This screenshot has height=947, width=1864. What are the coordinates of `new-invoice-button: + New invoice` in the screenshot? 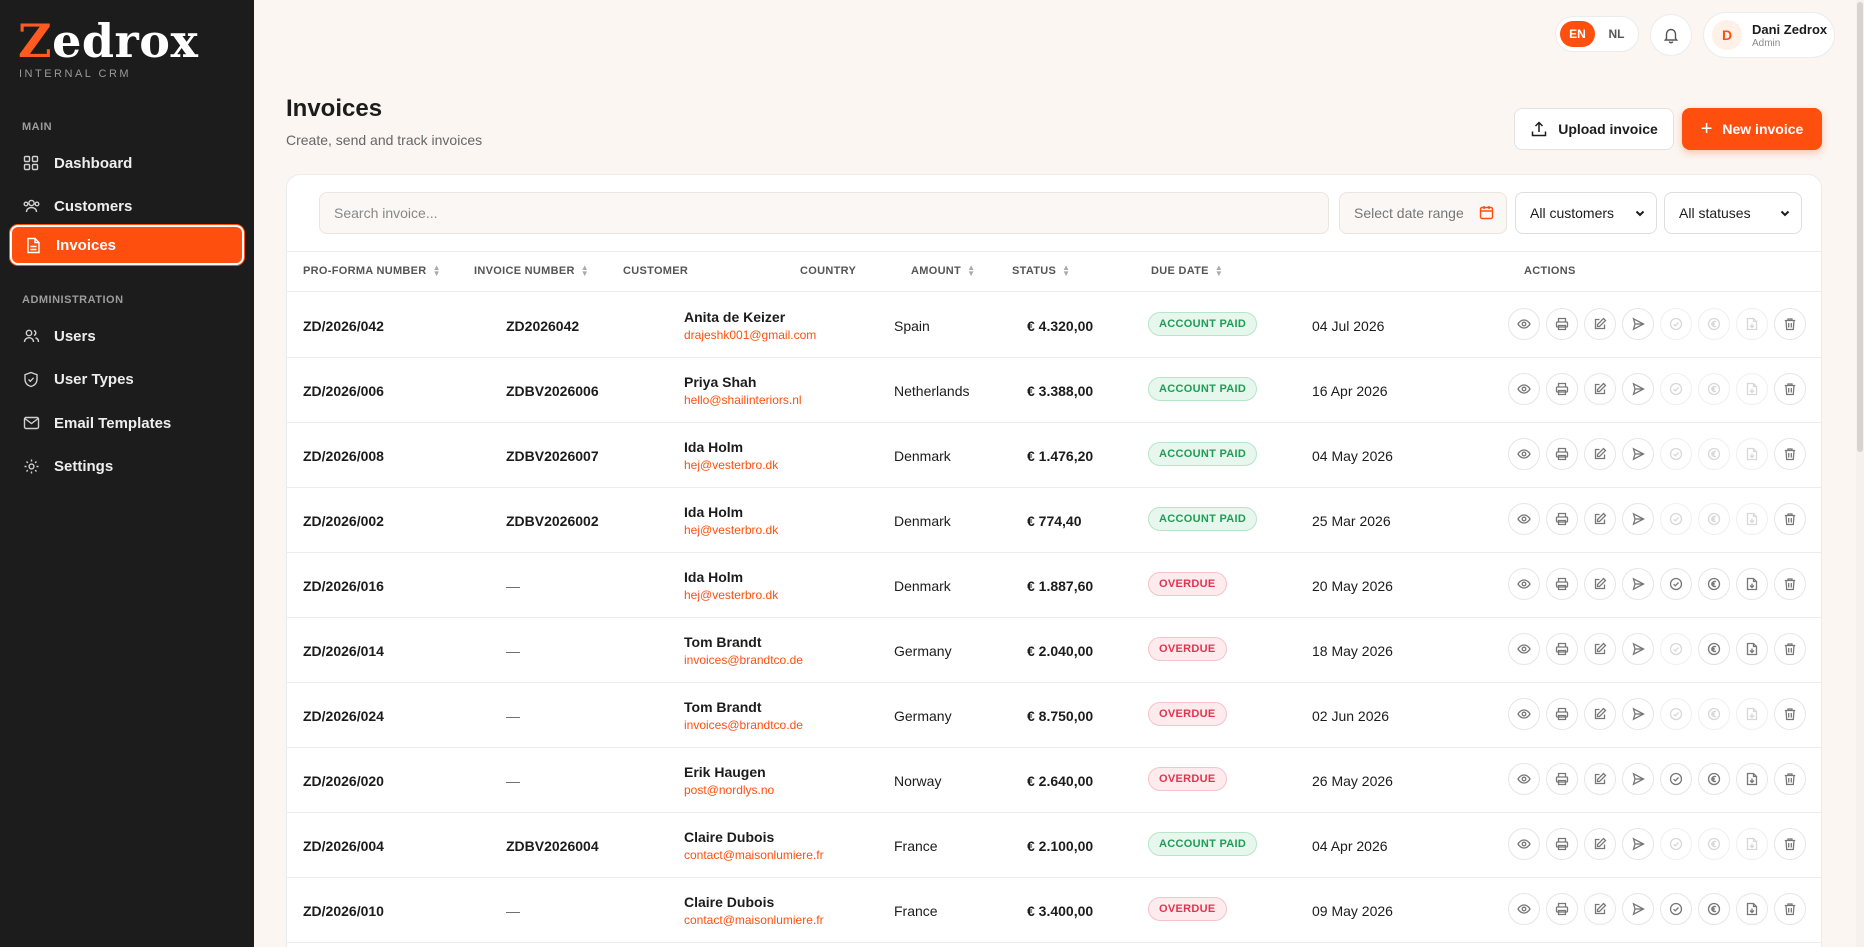 It's located at (1752, 129).